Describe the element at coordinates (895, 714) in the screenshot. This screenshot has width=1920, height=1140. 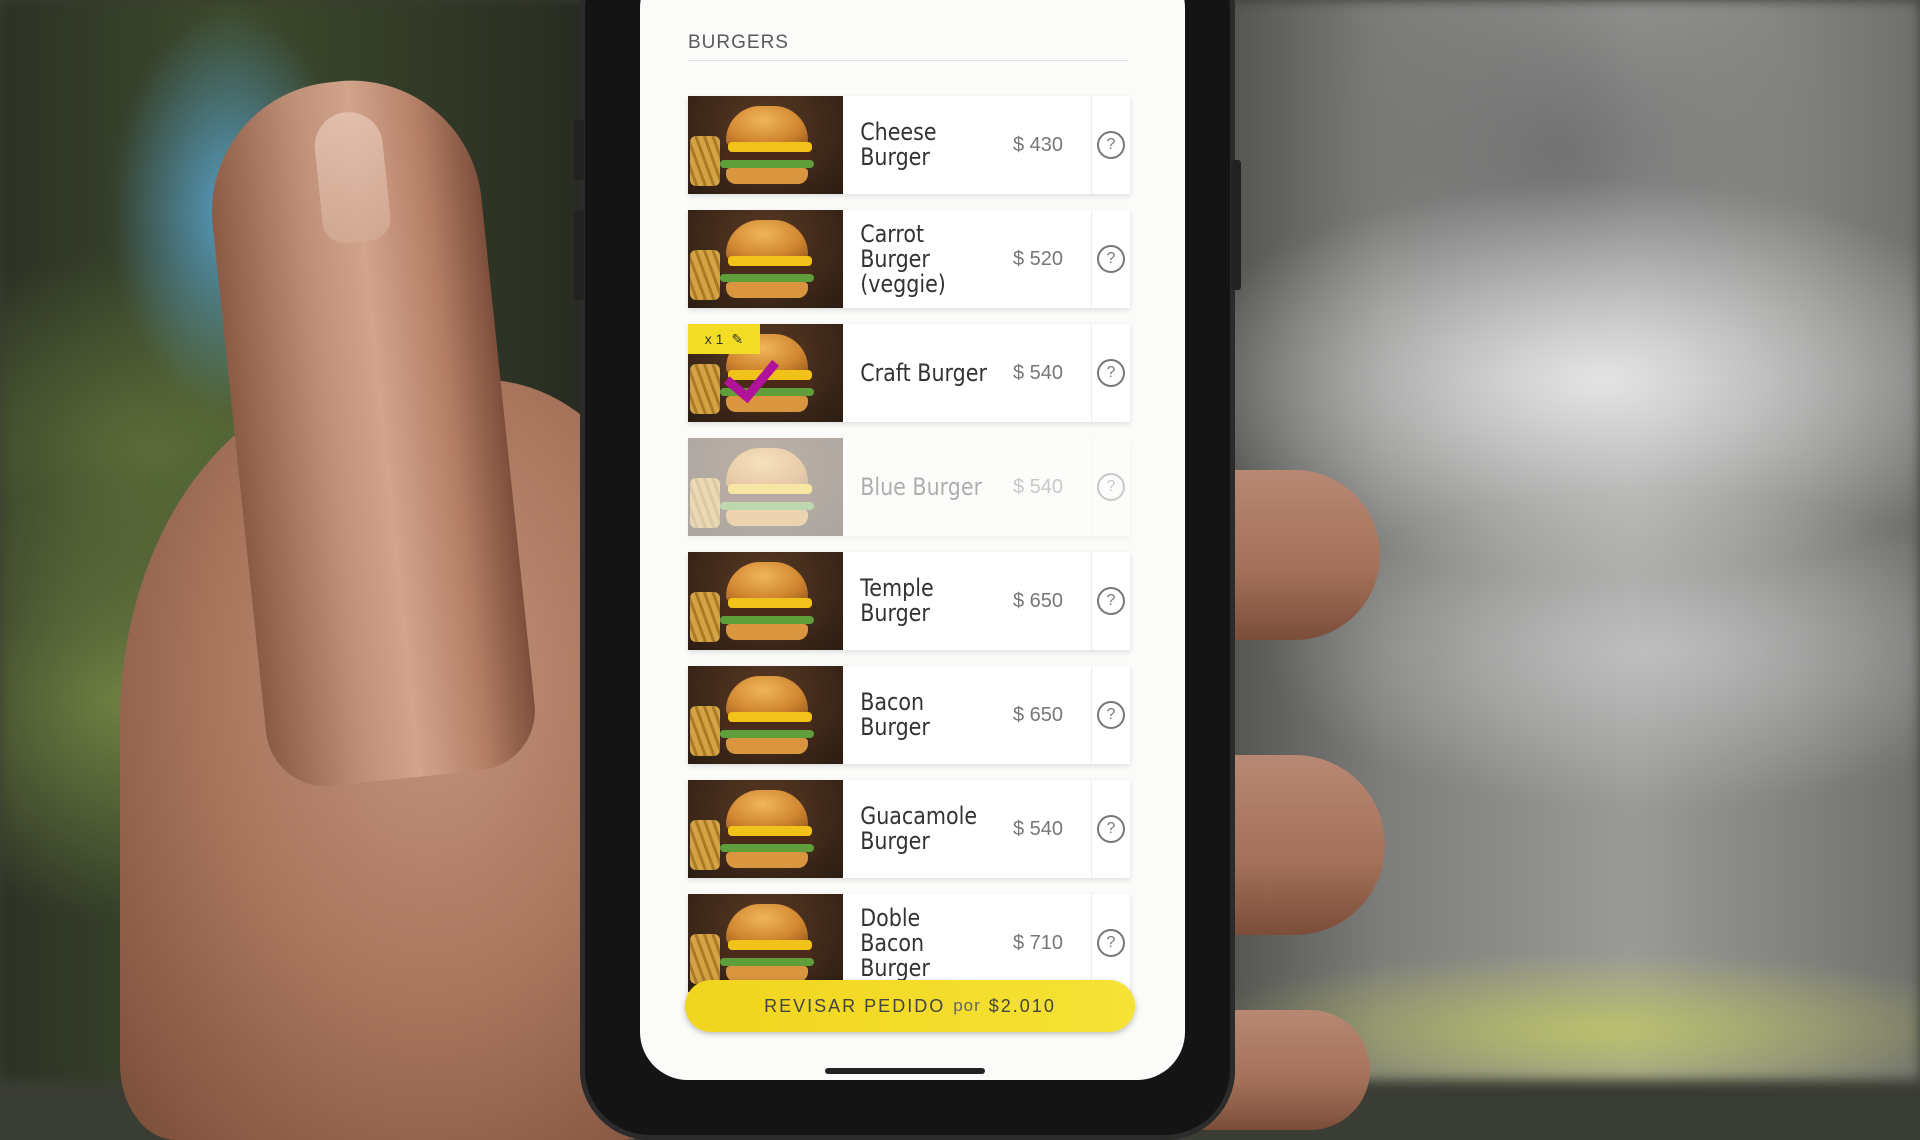
I see `menu-item-name: Bacon Burger` at that location.